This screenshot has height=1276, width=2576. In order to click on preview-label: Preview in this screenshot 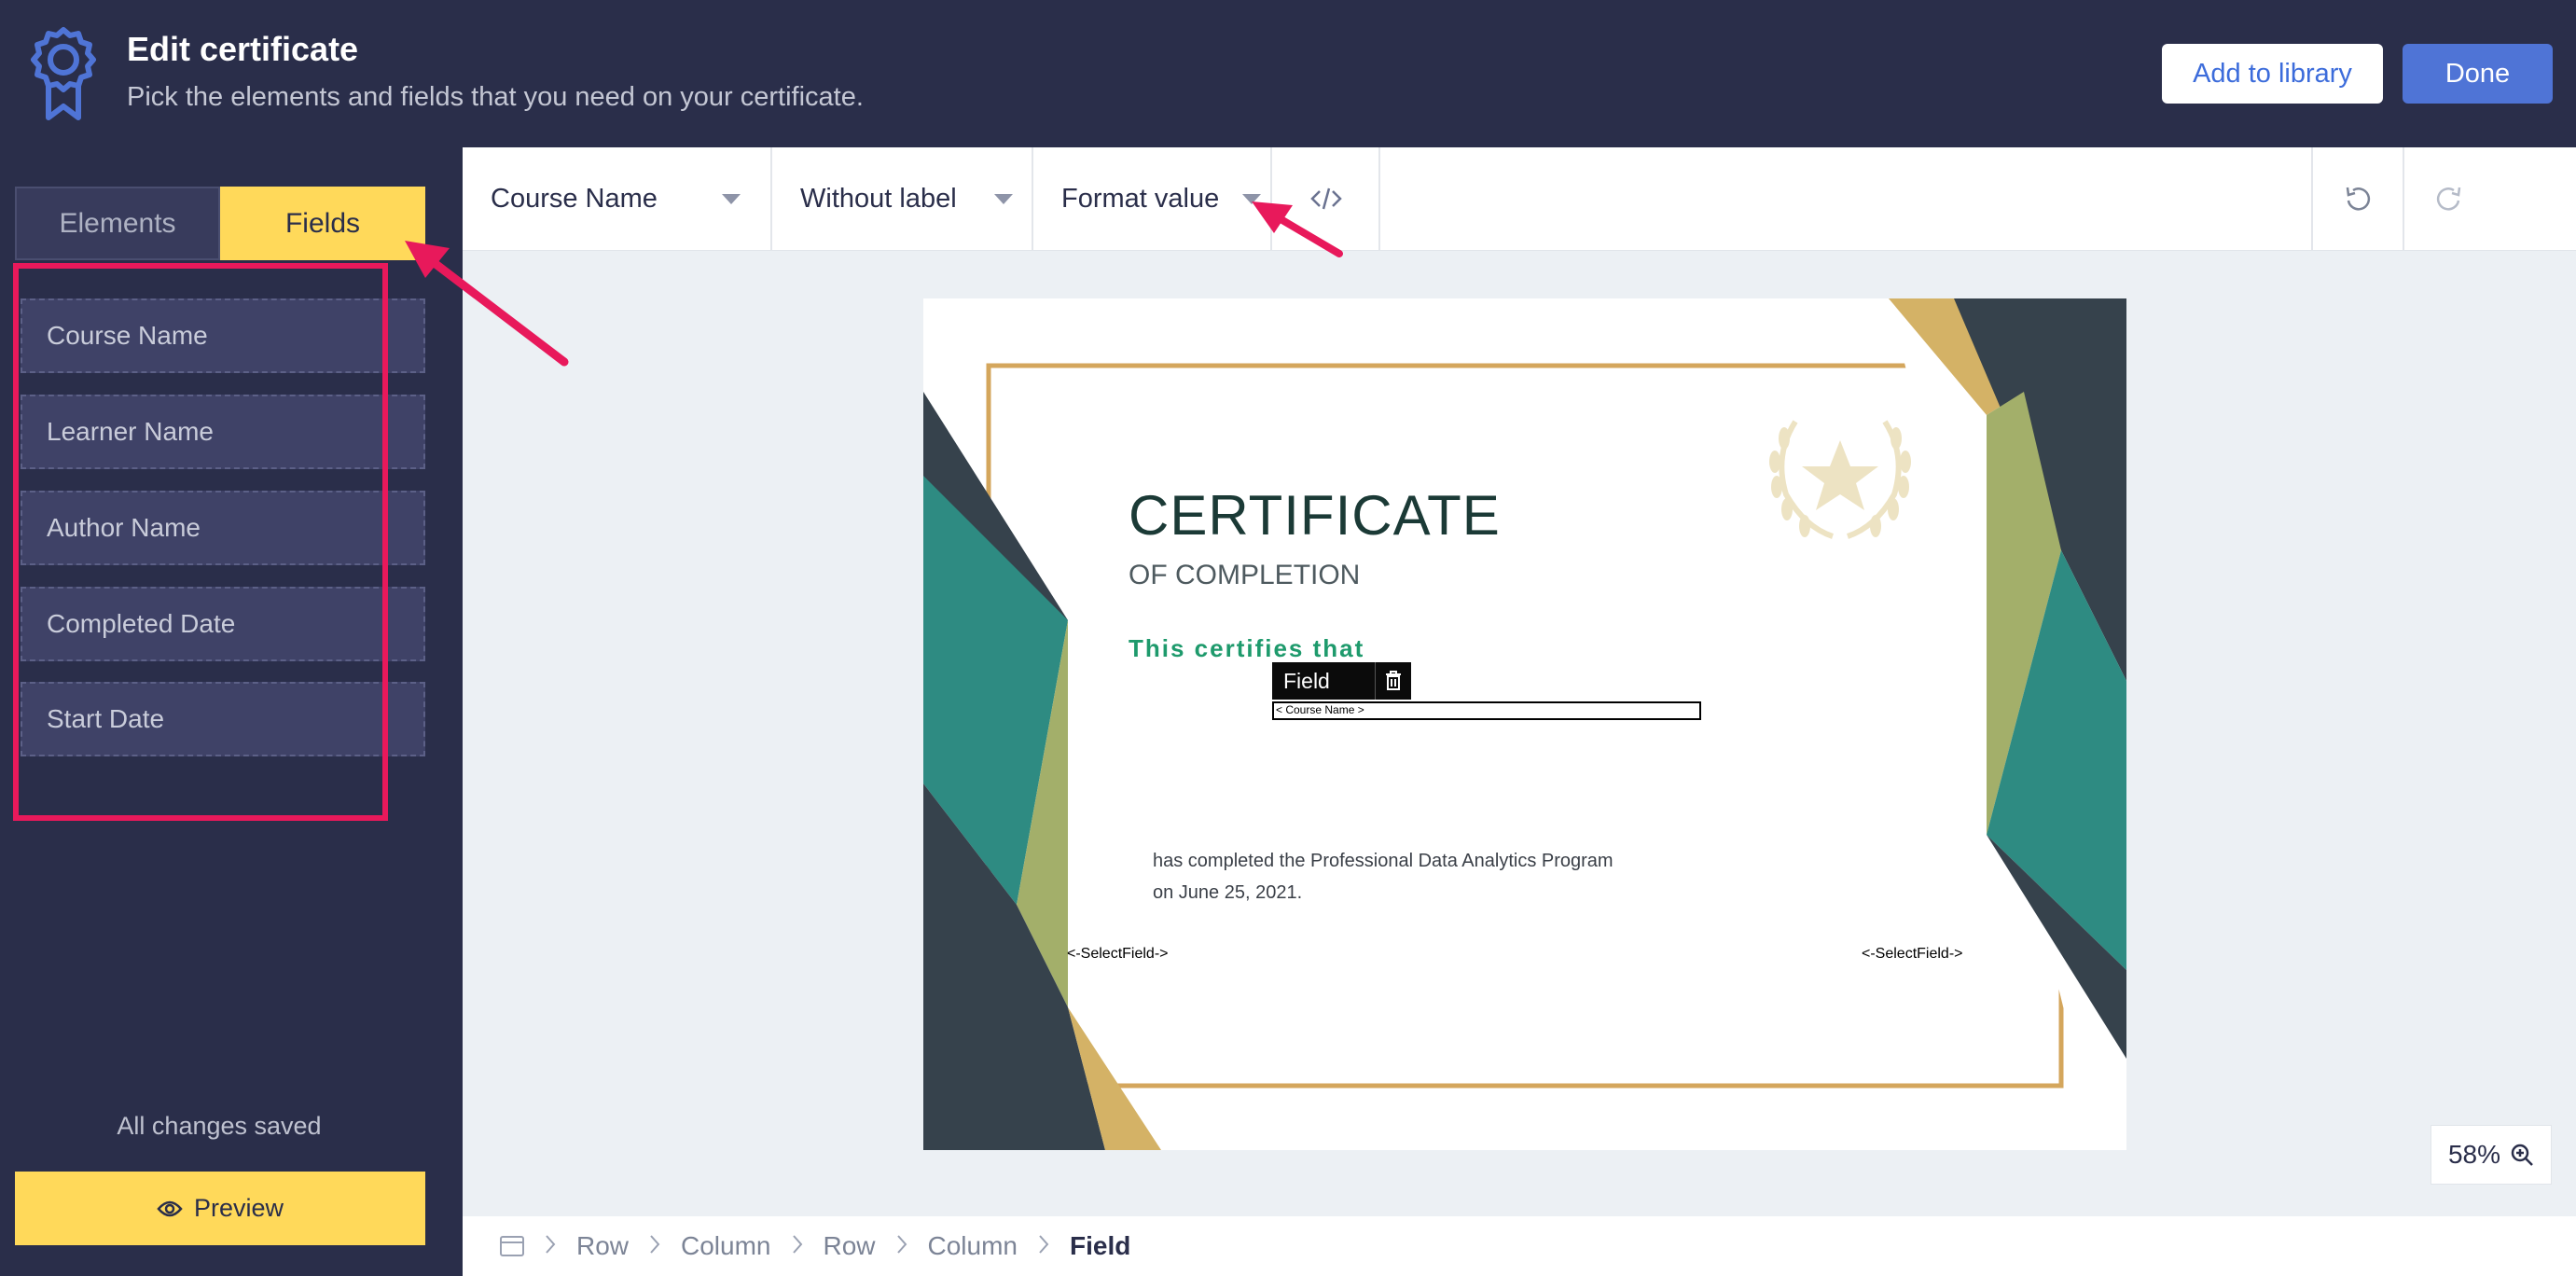, I will do `click(238, 1208)`.